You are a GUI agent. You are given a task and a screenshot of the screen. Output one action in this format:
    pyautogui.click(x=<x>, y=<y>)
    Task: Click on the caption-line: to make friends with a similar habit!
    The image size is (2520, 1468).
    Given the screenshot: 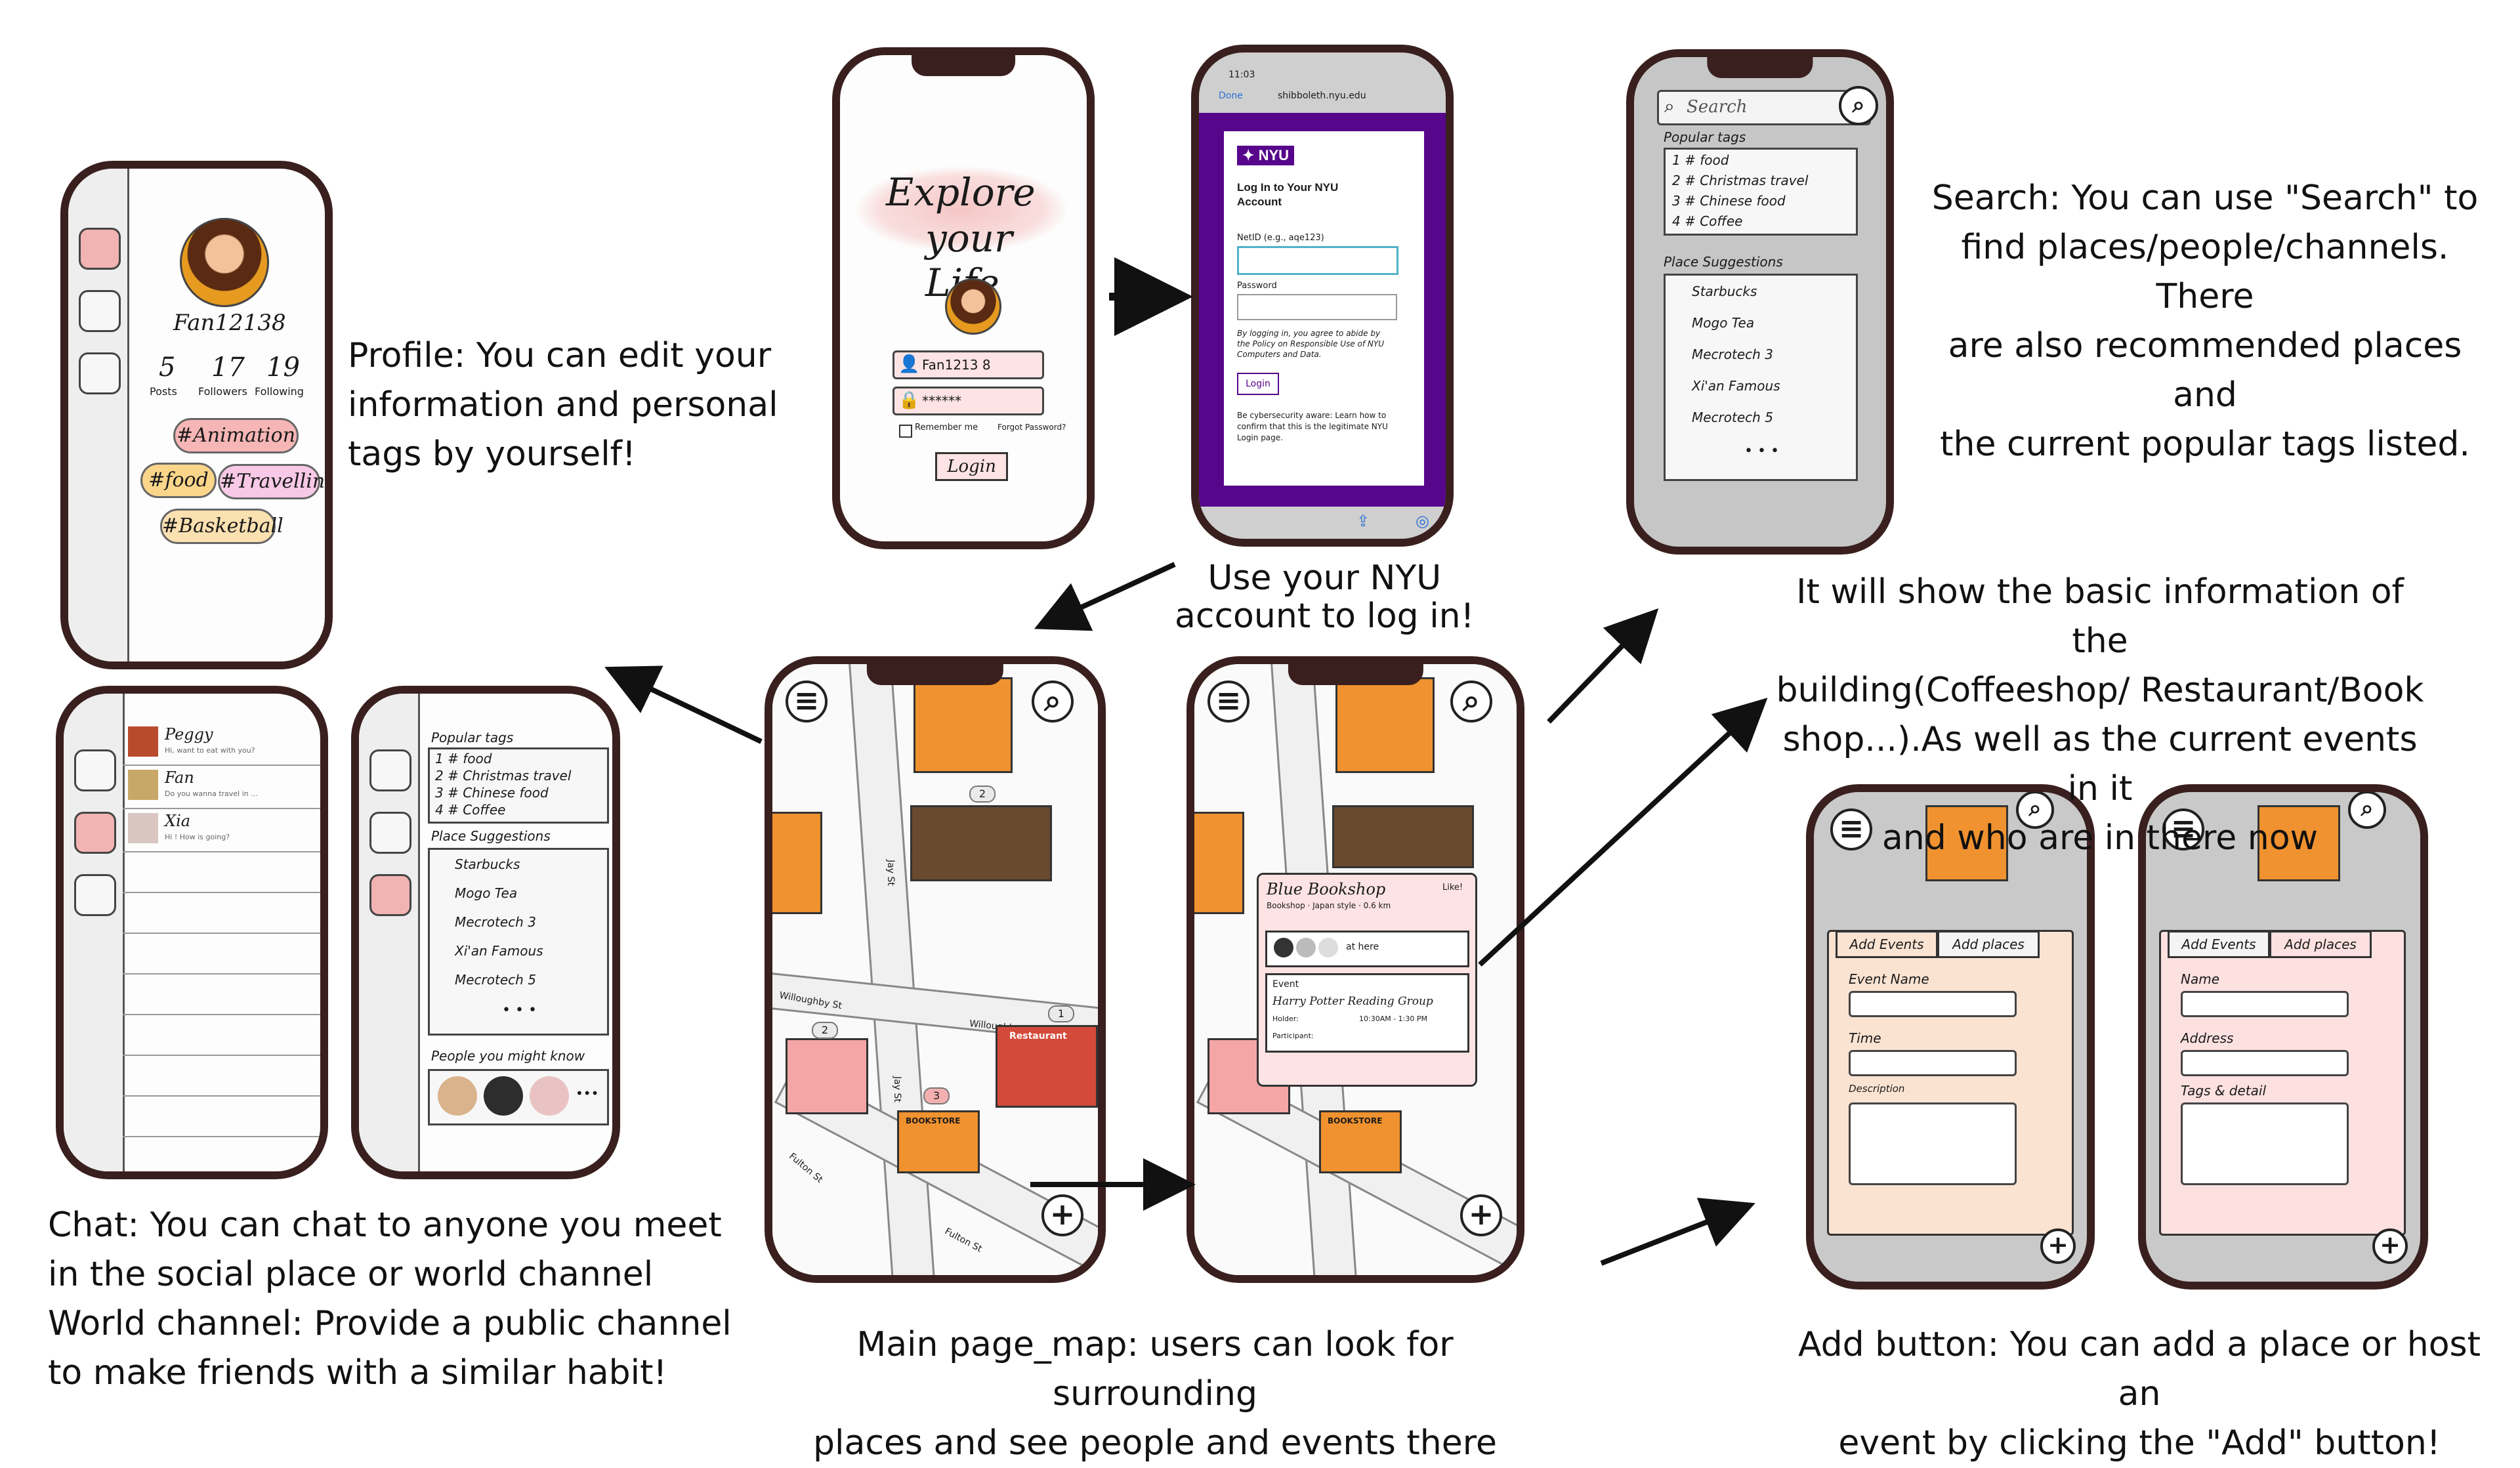 What is the action you would take?
    pyautogui.click(x=357, y=1373)
    